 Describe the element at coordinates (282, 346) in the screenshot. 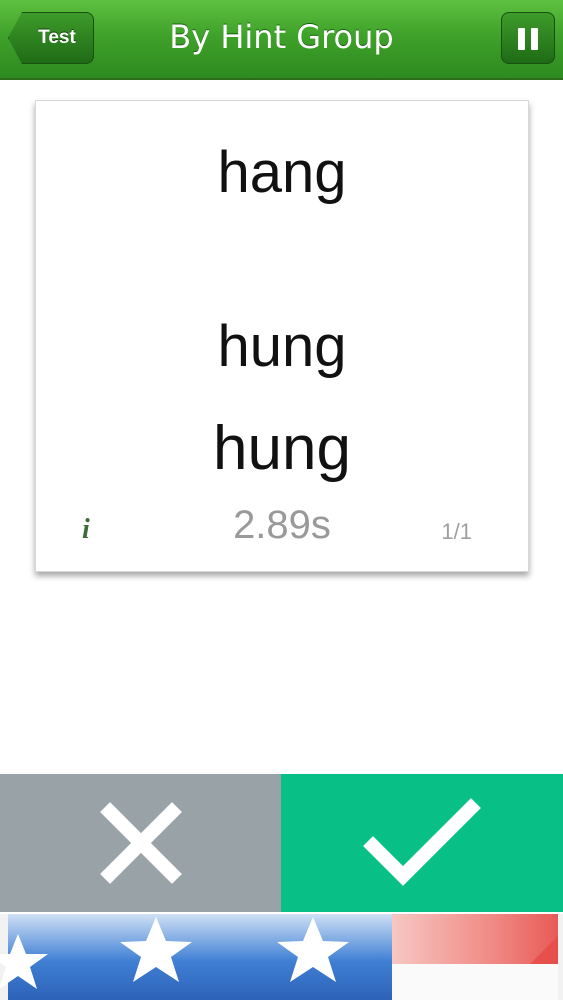

I see `answer-word-past: hung` at that location.